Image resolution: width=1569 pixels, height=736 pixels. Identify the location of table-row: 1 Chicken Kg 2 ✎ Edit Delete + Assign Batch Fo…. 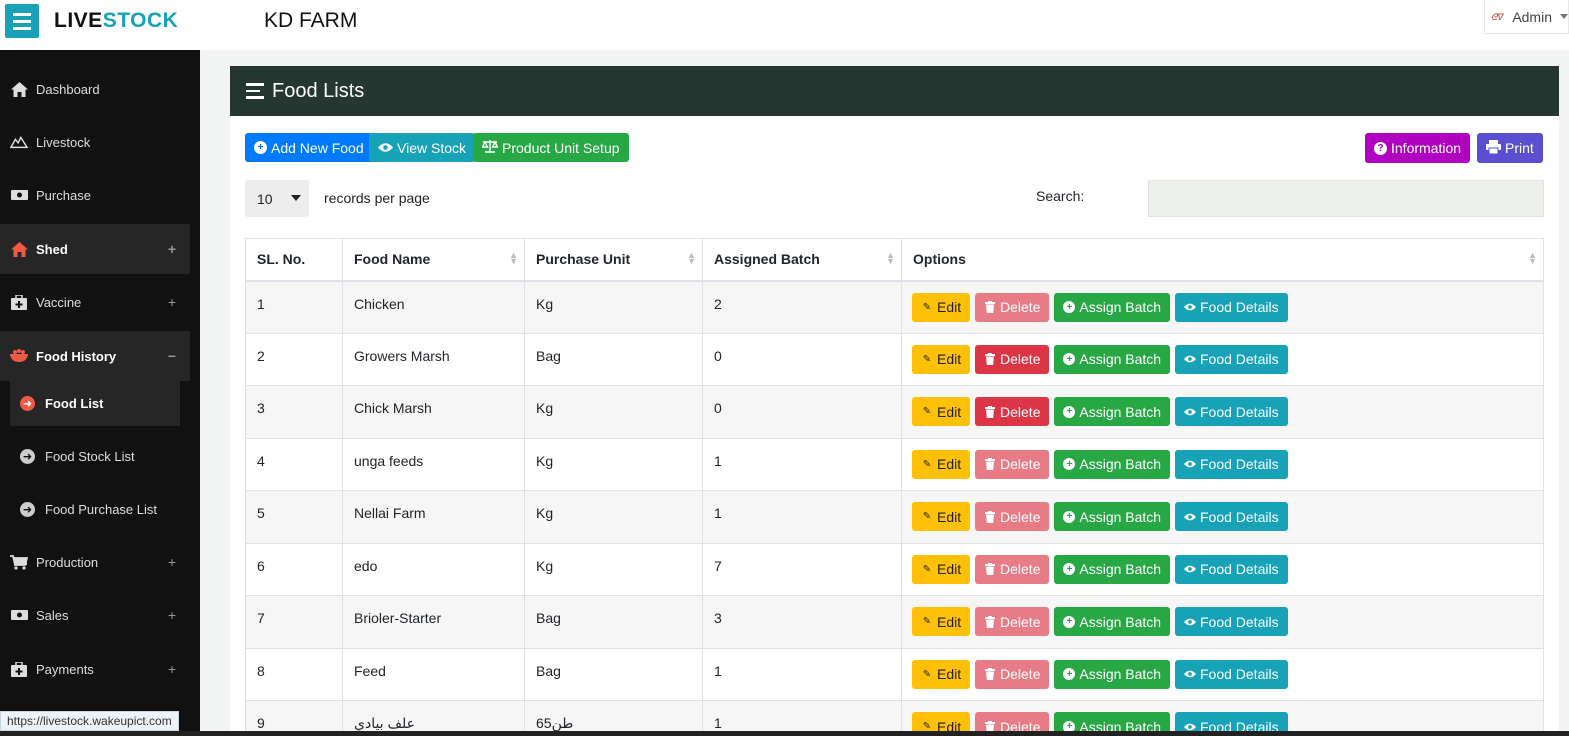
(894, 307).